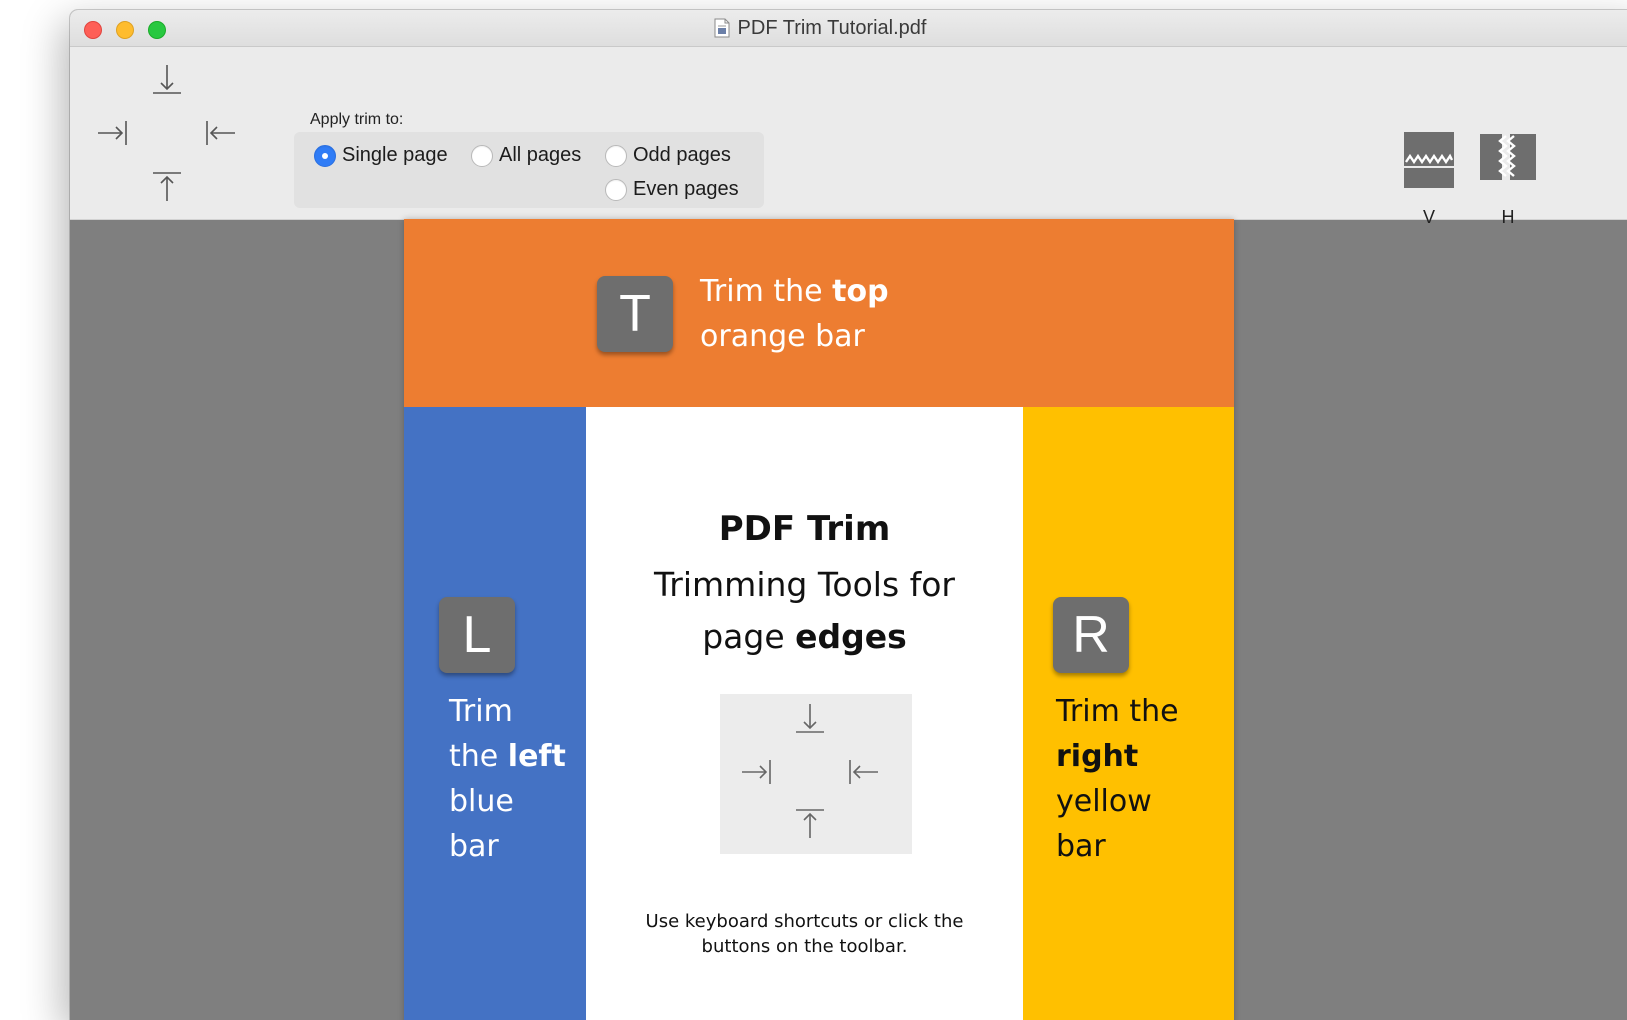 This screenshot has height=1020, width=1627. I want to click on radio-all-pages: All pages, so click(526, 155).